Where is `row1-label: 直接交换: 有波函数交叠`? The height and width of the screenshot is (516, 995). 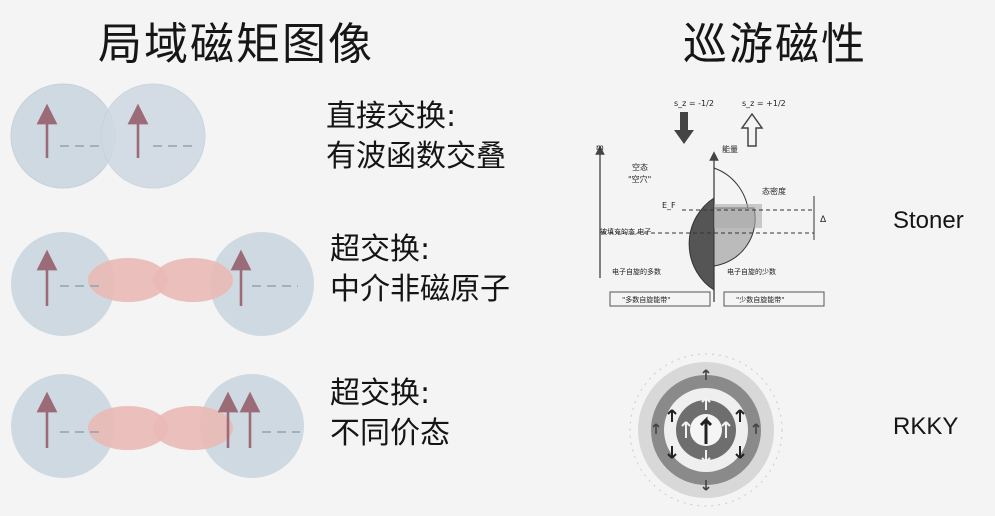 row1-label: 直接交换: 有波函数交叠 is located at coordinates (416, 137).